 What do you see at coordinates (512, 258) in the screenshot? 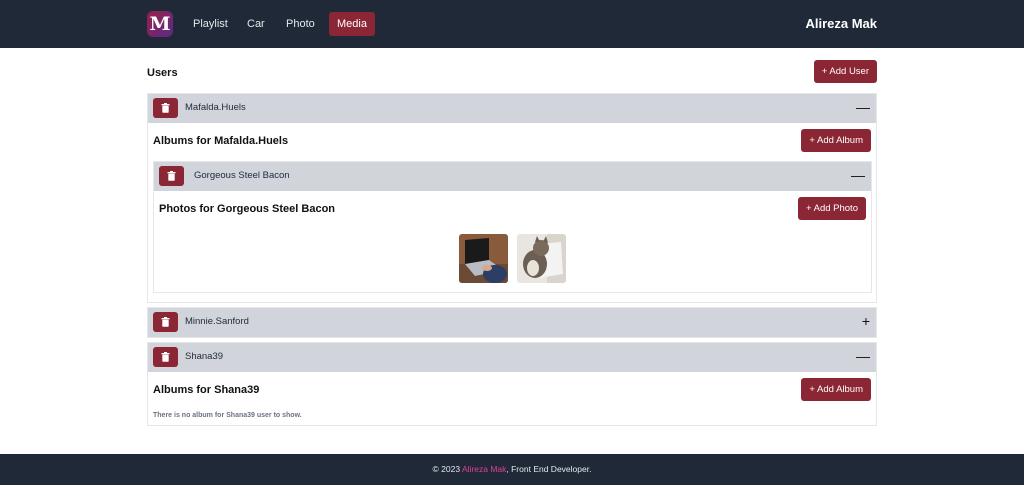
I see `photo-grid` at bounding box center [512, 258].